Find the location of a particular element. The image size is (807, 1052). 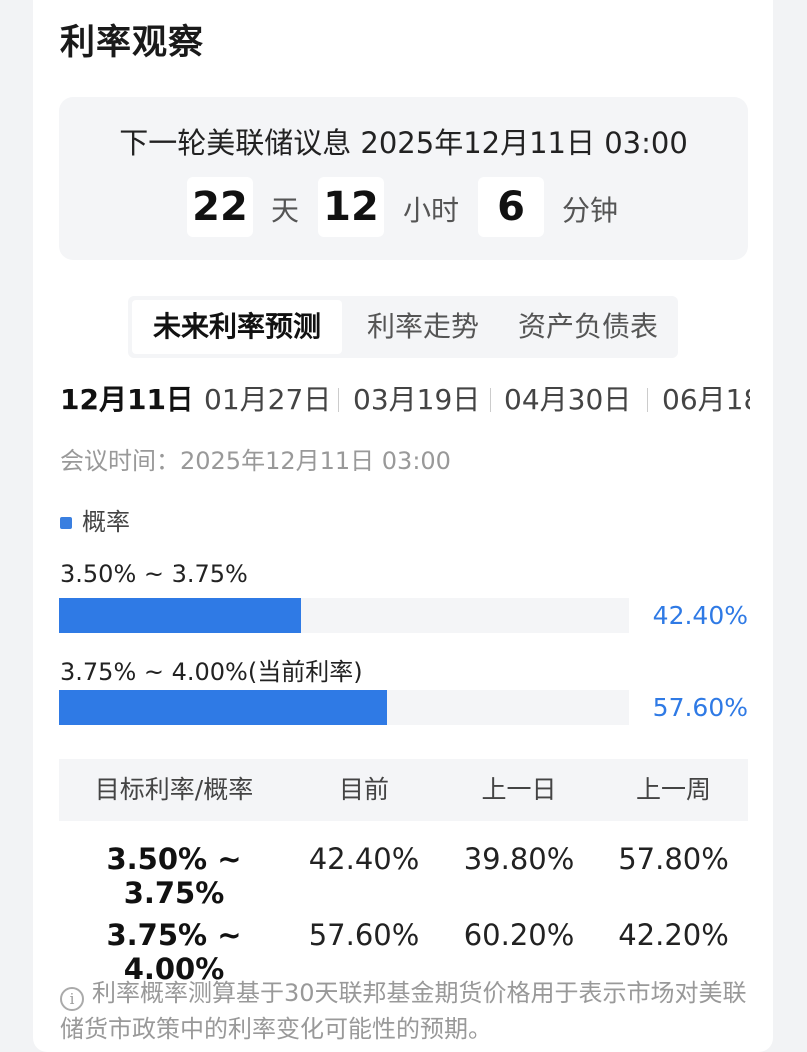

table-cell: 57.80% is located at coordinates (673, 859).